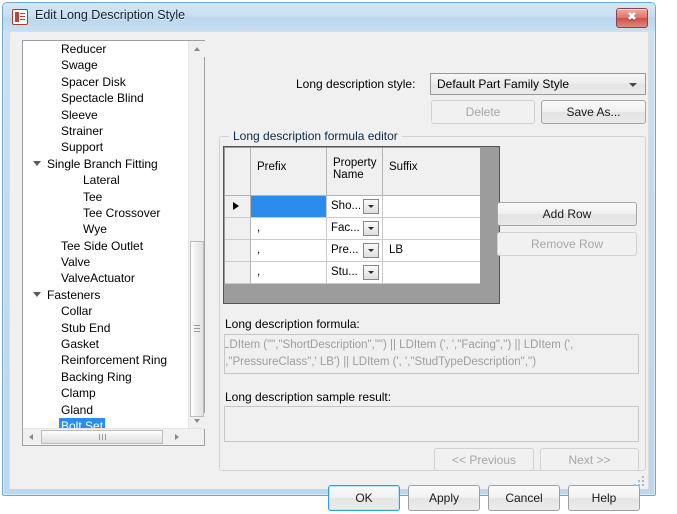 The width and height of the screenshot is (677, 514). Describe the element at coordinates (105, 65) in the screenshot. I see `tree-item: Swage` at that location.